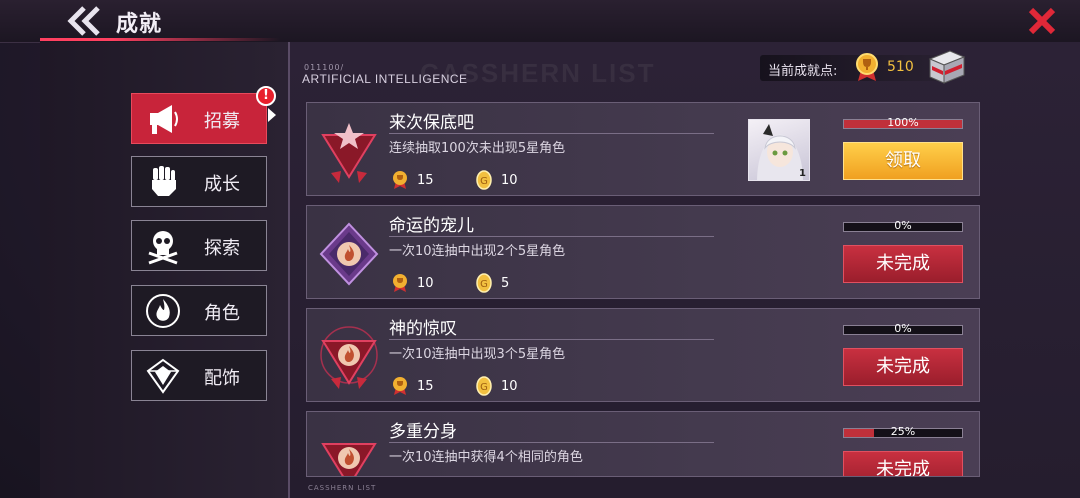 This screenshot has height=498, width=1080. Describe the element at coordinates (199, 310) in the screenshot. I see `sidebar-item-character: 角色` at that location.